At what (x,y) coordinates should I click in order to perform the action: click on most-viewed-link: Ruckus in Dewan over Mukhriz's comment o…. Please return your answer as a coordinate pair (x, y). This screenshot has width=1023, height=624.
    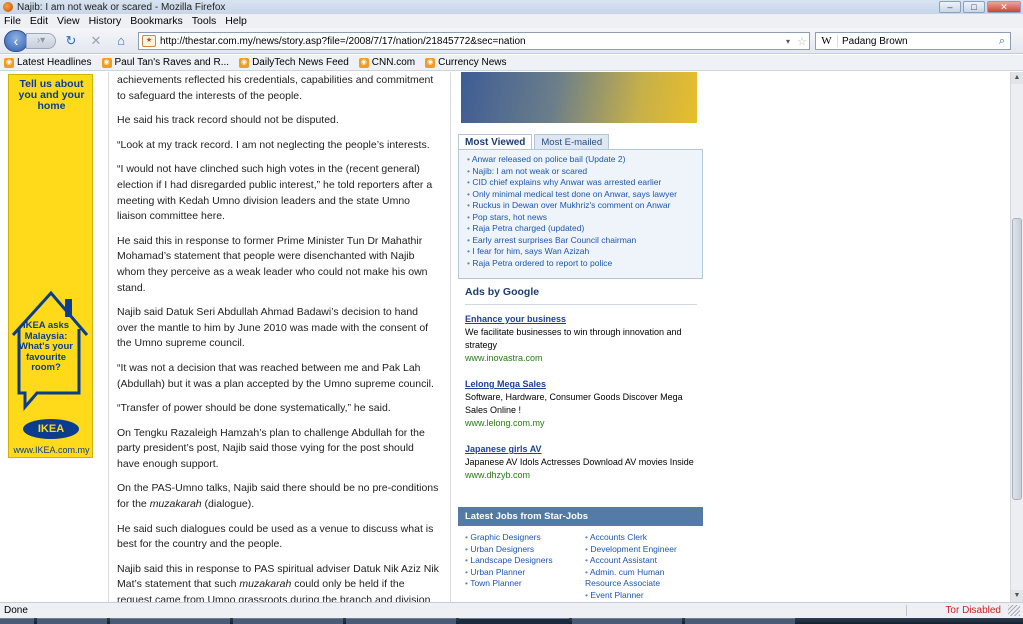
    Looking at the image, I should click on (584, 206).